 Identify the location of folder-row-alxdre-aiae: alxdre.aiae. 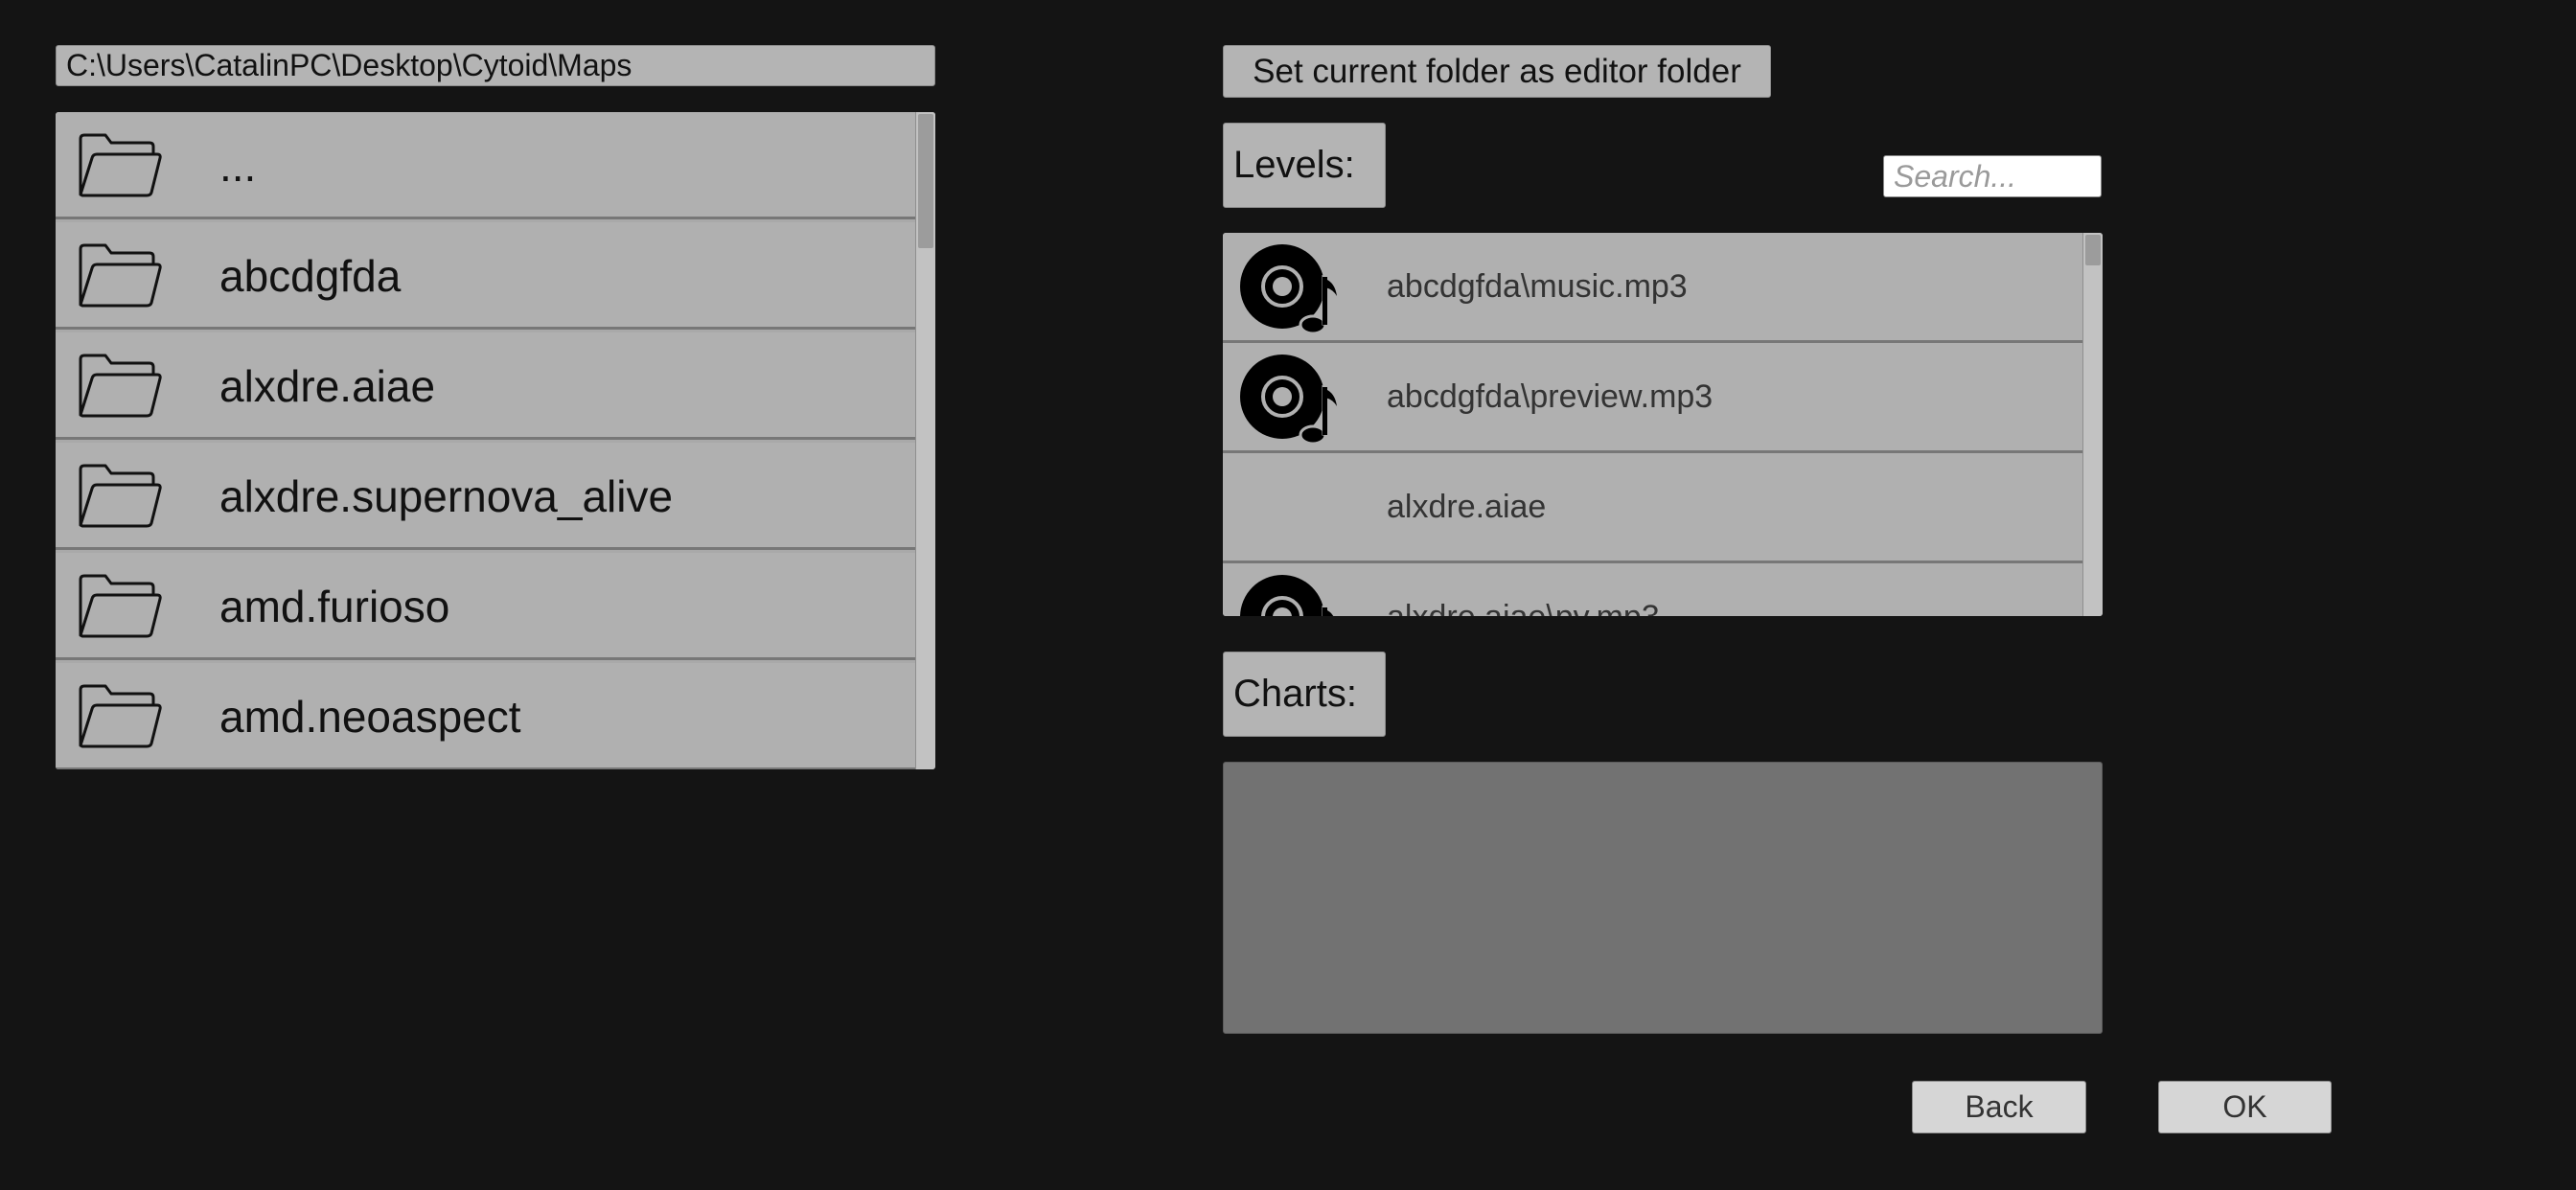
(485, 386).